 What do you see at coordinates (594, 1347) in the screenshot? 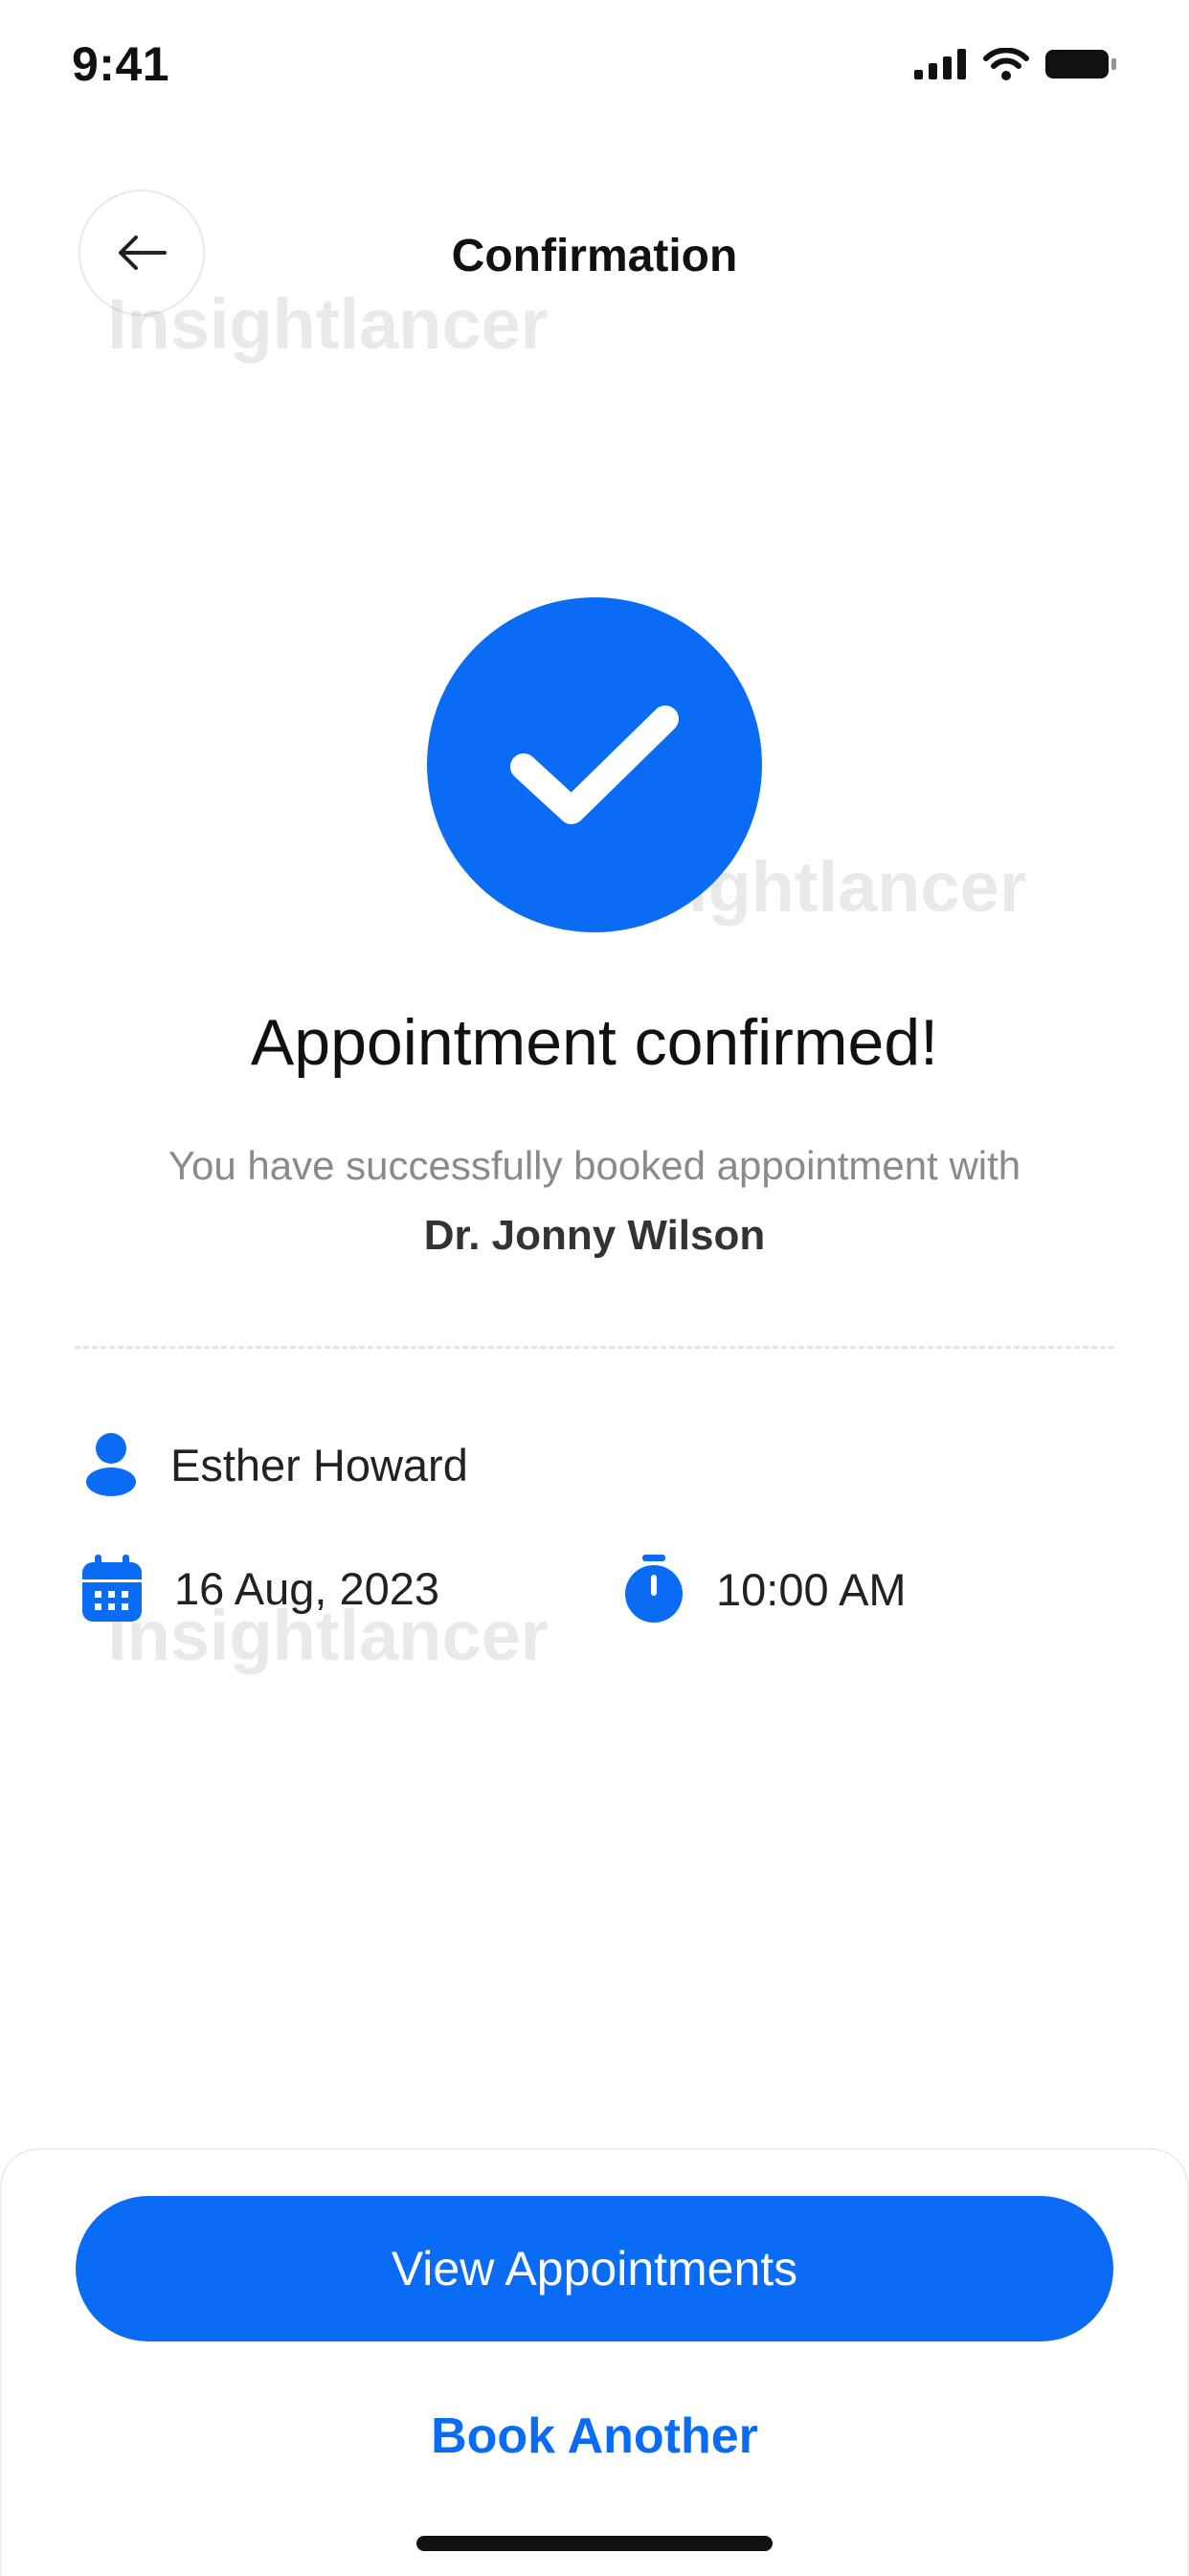
I see `divider` at bounding box center [594, 1347].